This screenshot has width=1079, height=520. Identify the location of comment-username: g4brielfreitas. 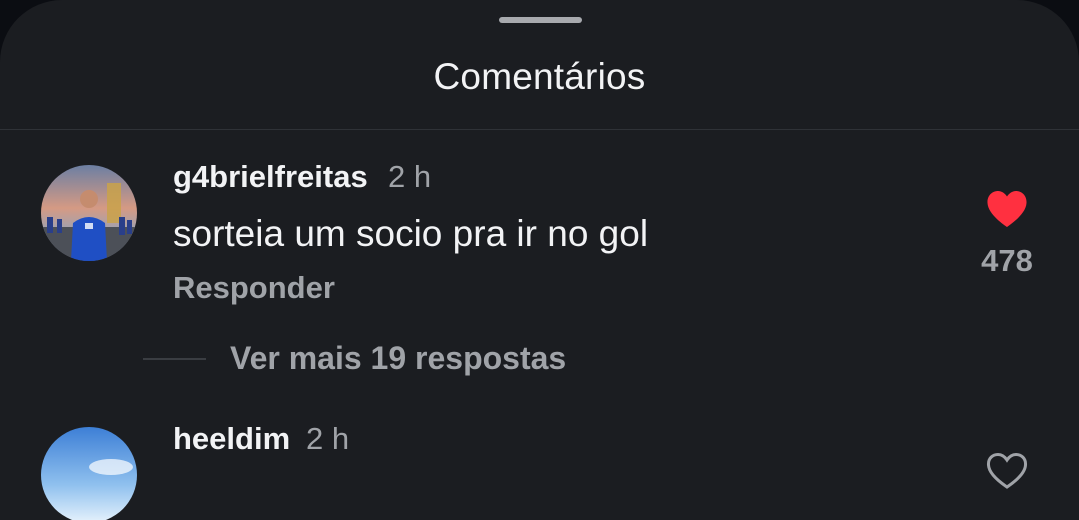
(270, 177).